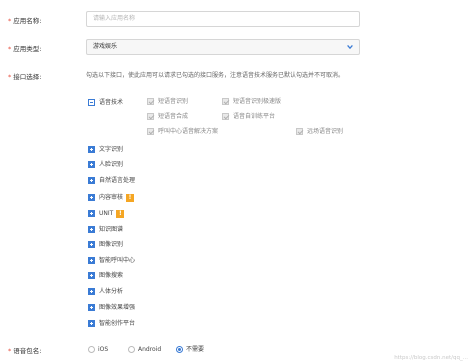 The image size is (474, 363). What do you see at coordinates (105, 245) in the screenshot?
I see `category-image-recognition: 图像识别` at bounding box center [105, 245].